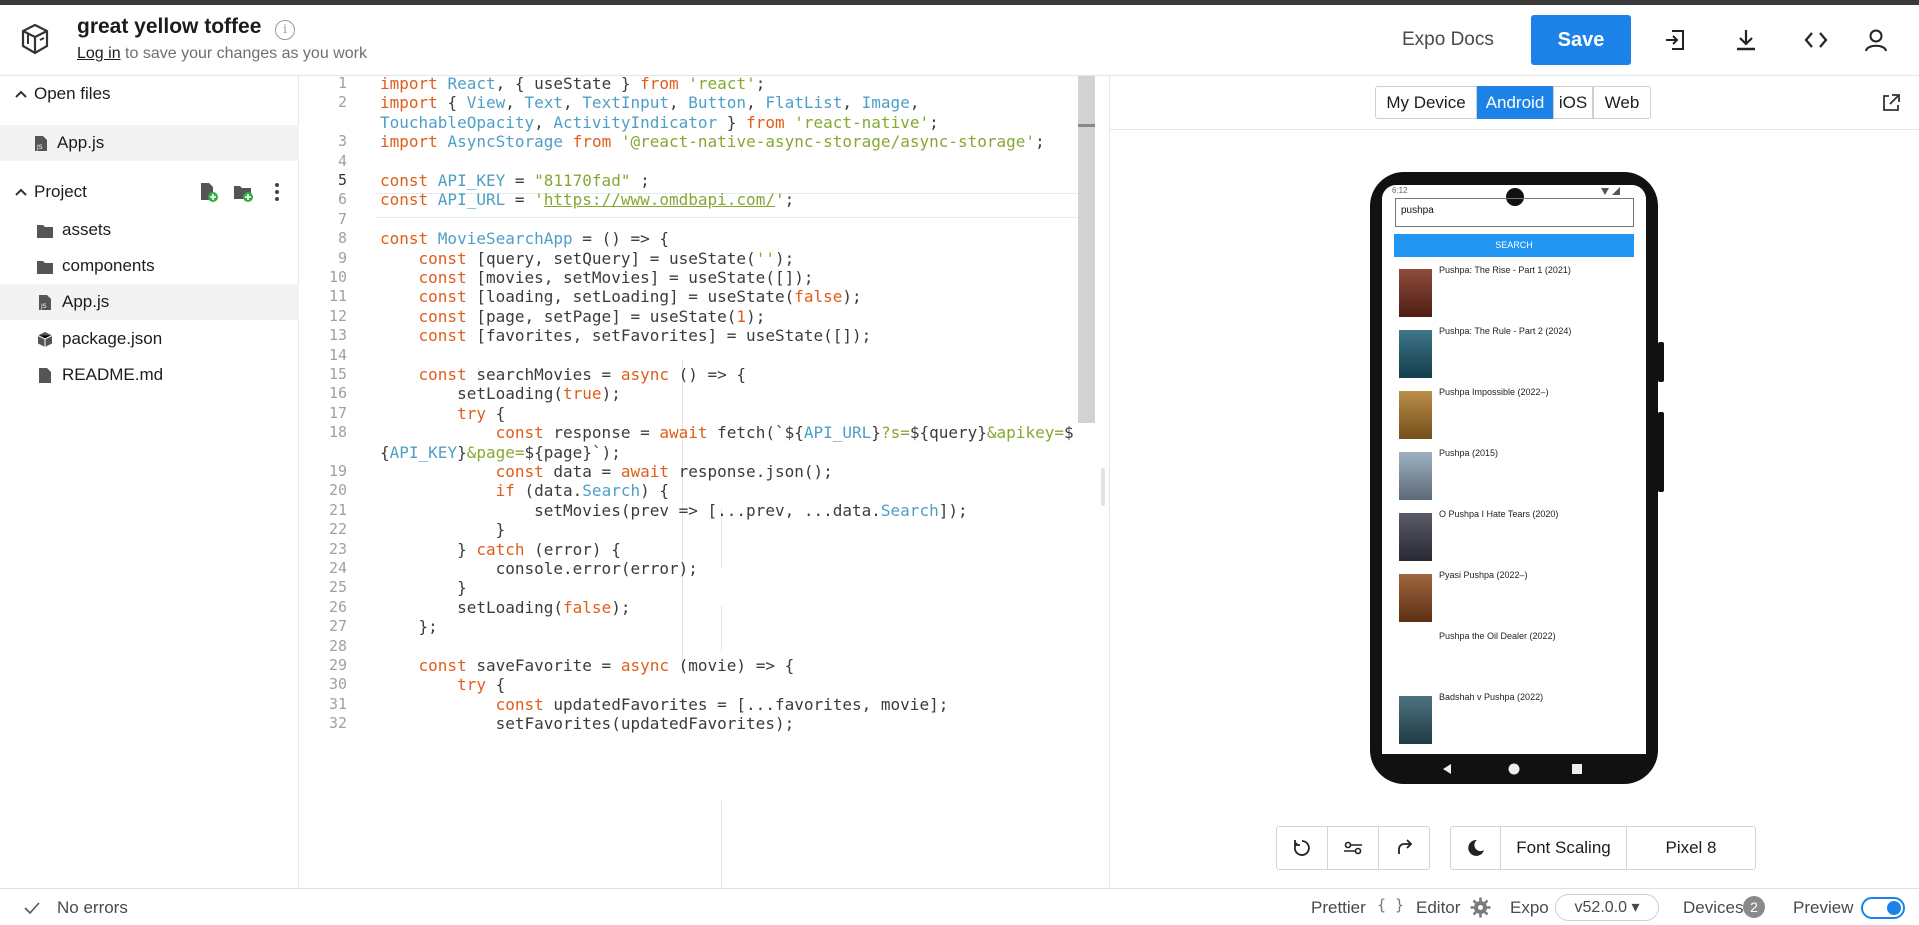 Image resolution: width=1919 pixels, height=925 pixels. I want to click on sign-in-icon, so click(1675, 40).